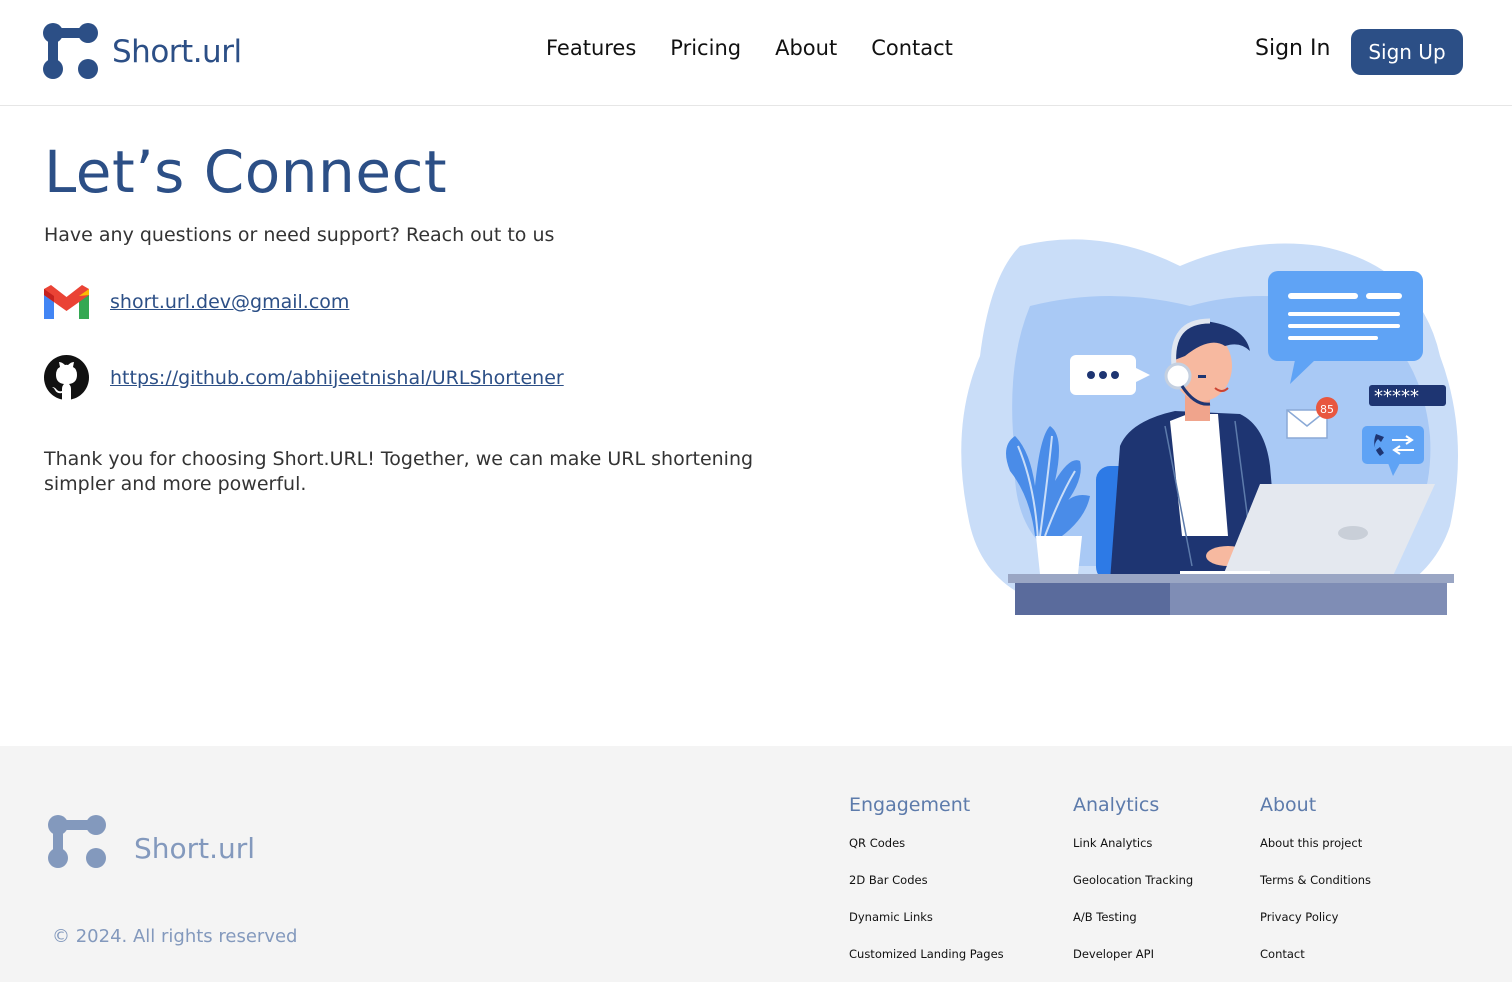 The height and width of the screenshot is (982, 1512). I want to click on footer-link-geolocation: Geolocation Tracking, so click(1133, 891).